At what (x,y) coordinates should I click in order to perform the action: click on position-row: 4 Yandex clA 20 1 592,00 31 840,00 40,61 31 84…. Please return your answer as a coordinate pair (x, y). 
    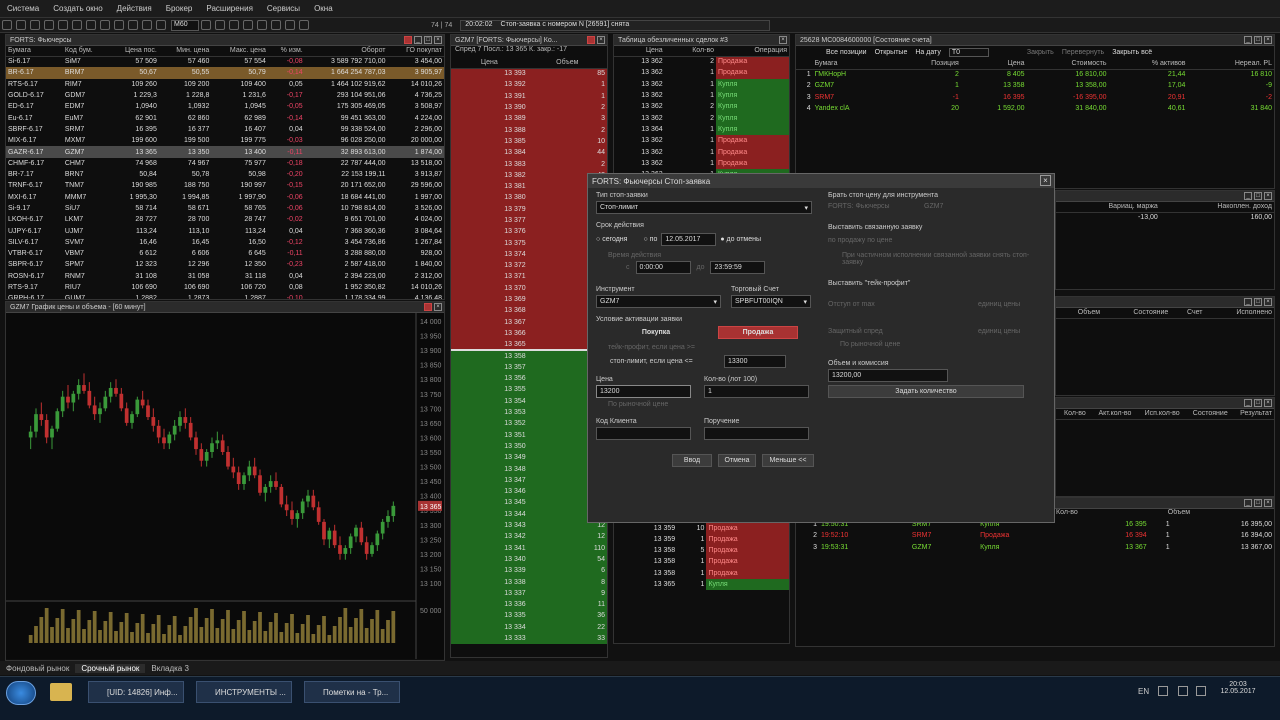
    Looking at the image, I should click on (1035, 108).